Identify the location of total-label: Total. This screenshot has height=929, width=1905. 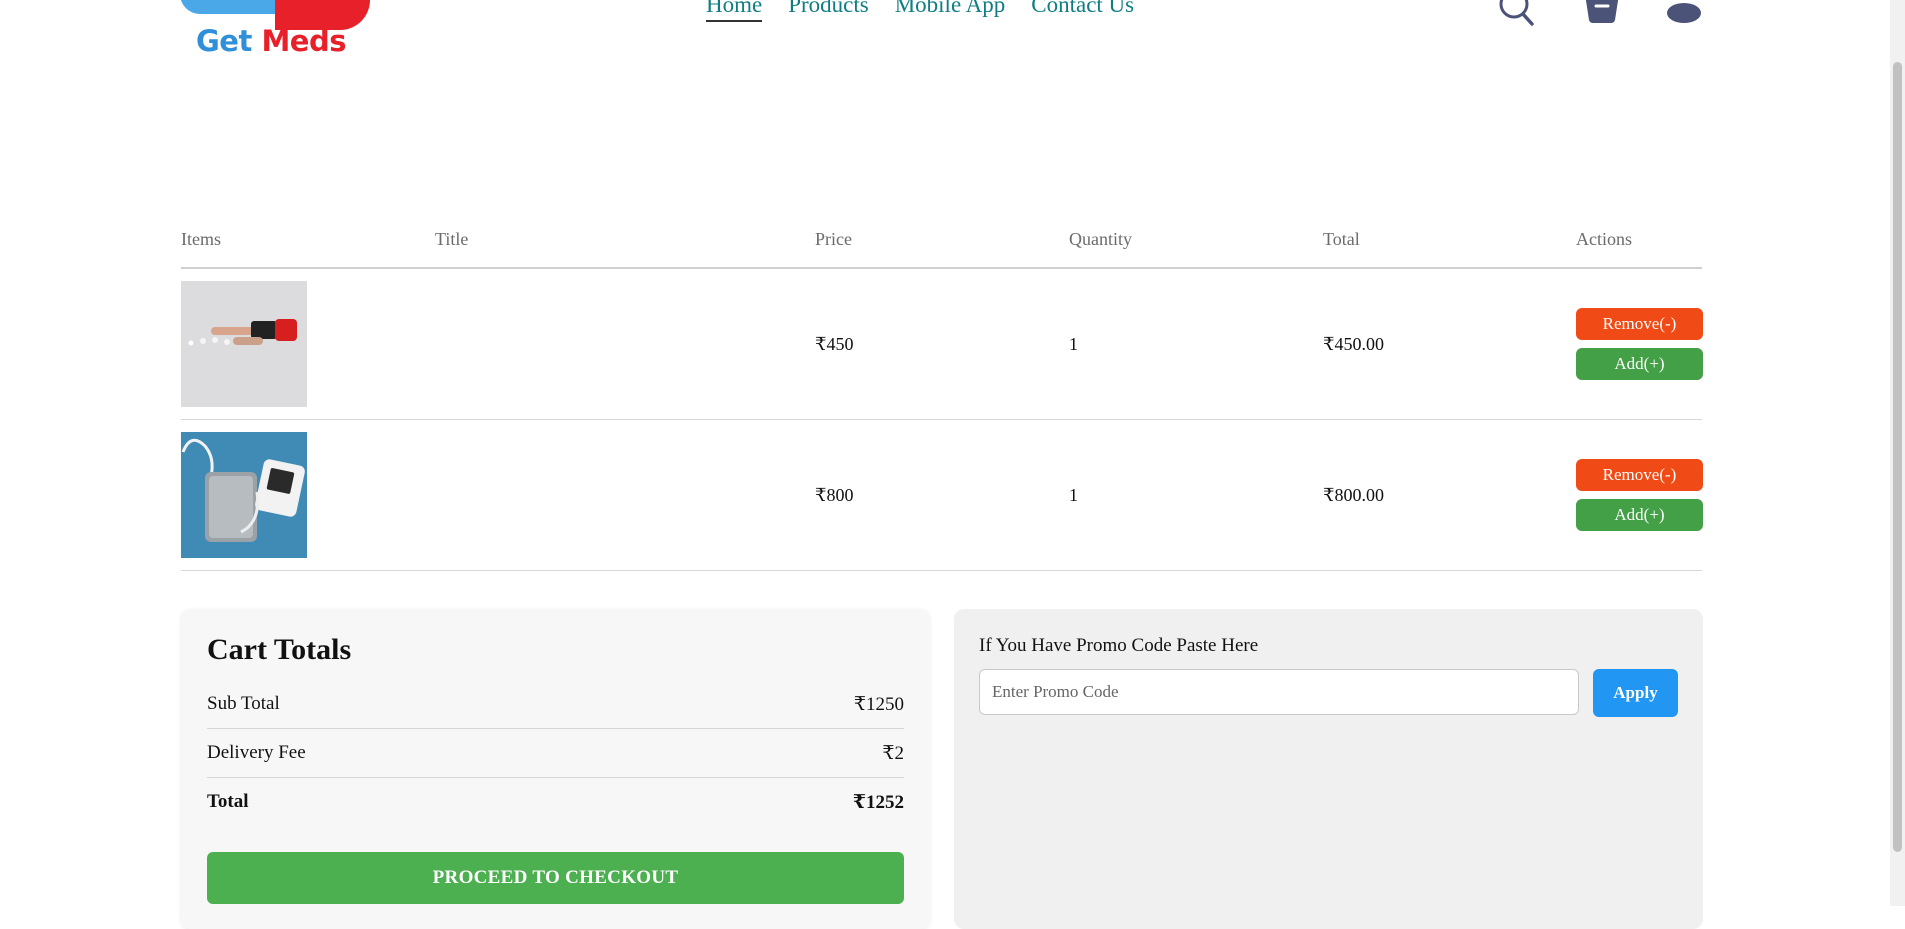
(228, 801).